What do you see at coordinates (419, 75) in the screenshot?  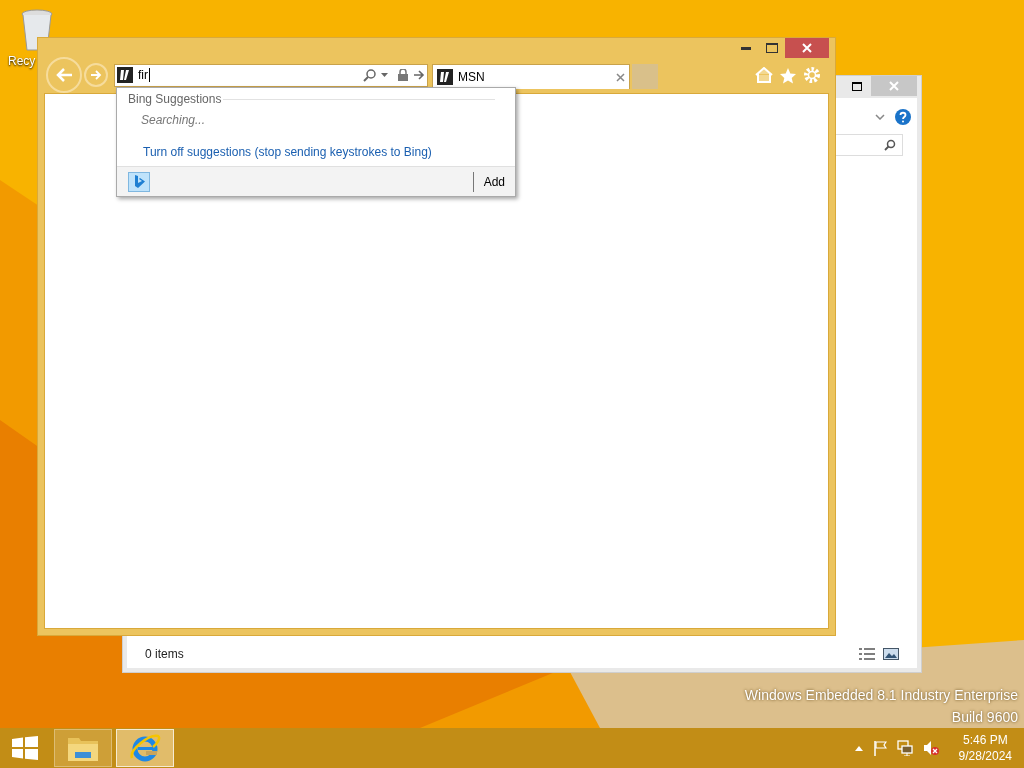 I see `go-arrow-icon` at bounding box center [419, 75].